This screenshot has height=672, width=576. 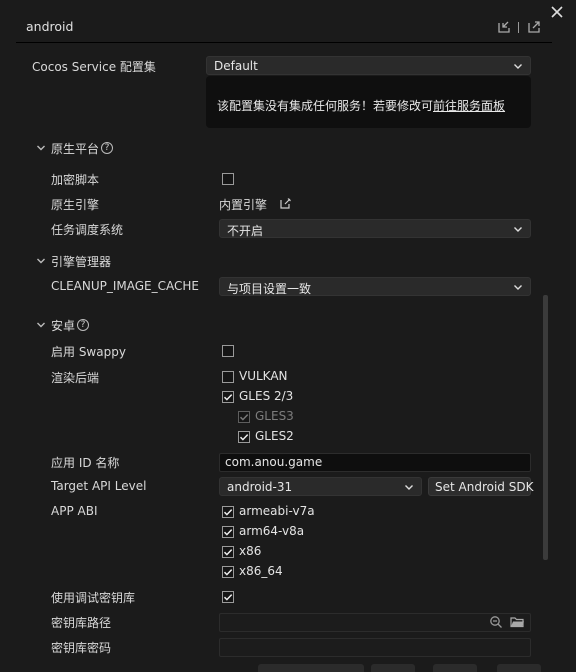 What do you see at coordinates (244, 417) in the screenshot?
I see `gles3-checkbox` at bounding box center [244, 417].